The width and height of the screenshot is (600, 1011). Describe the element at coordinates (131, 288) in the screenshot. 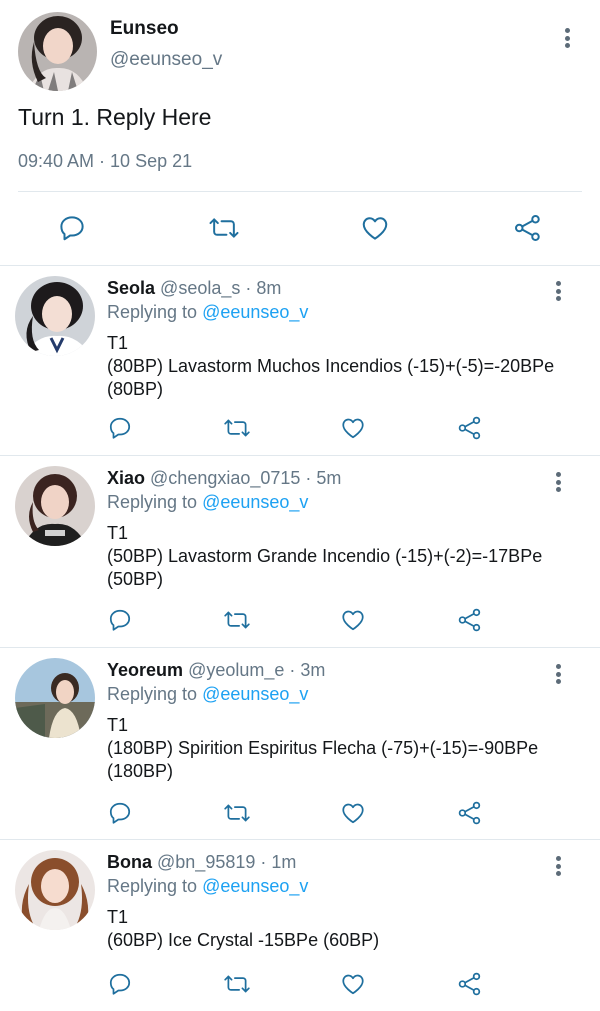

I see `author-name: Seola` at that location.